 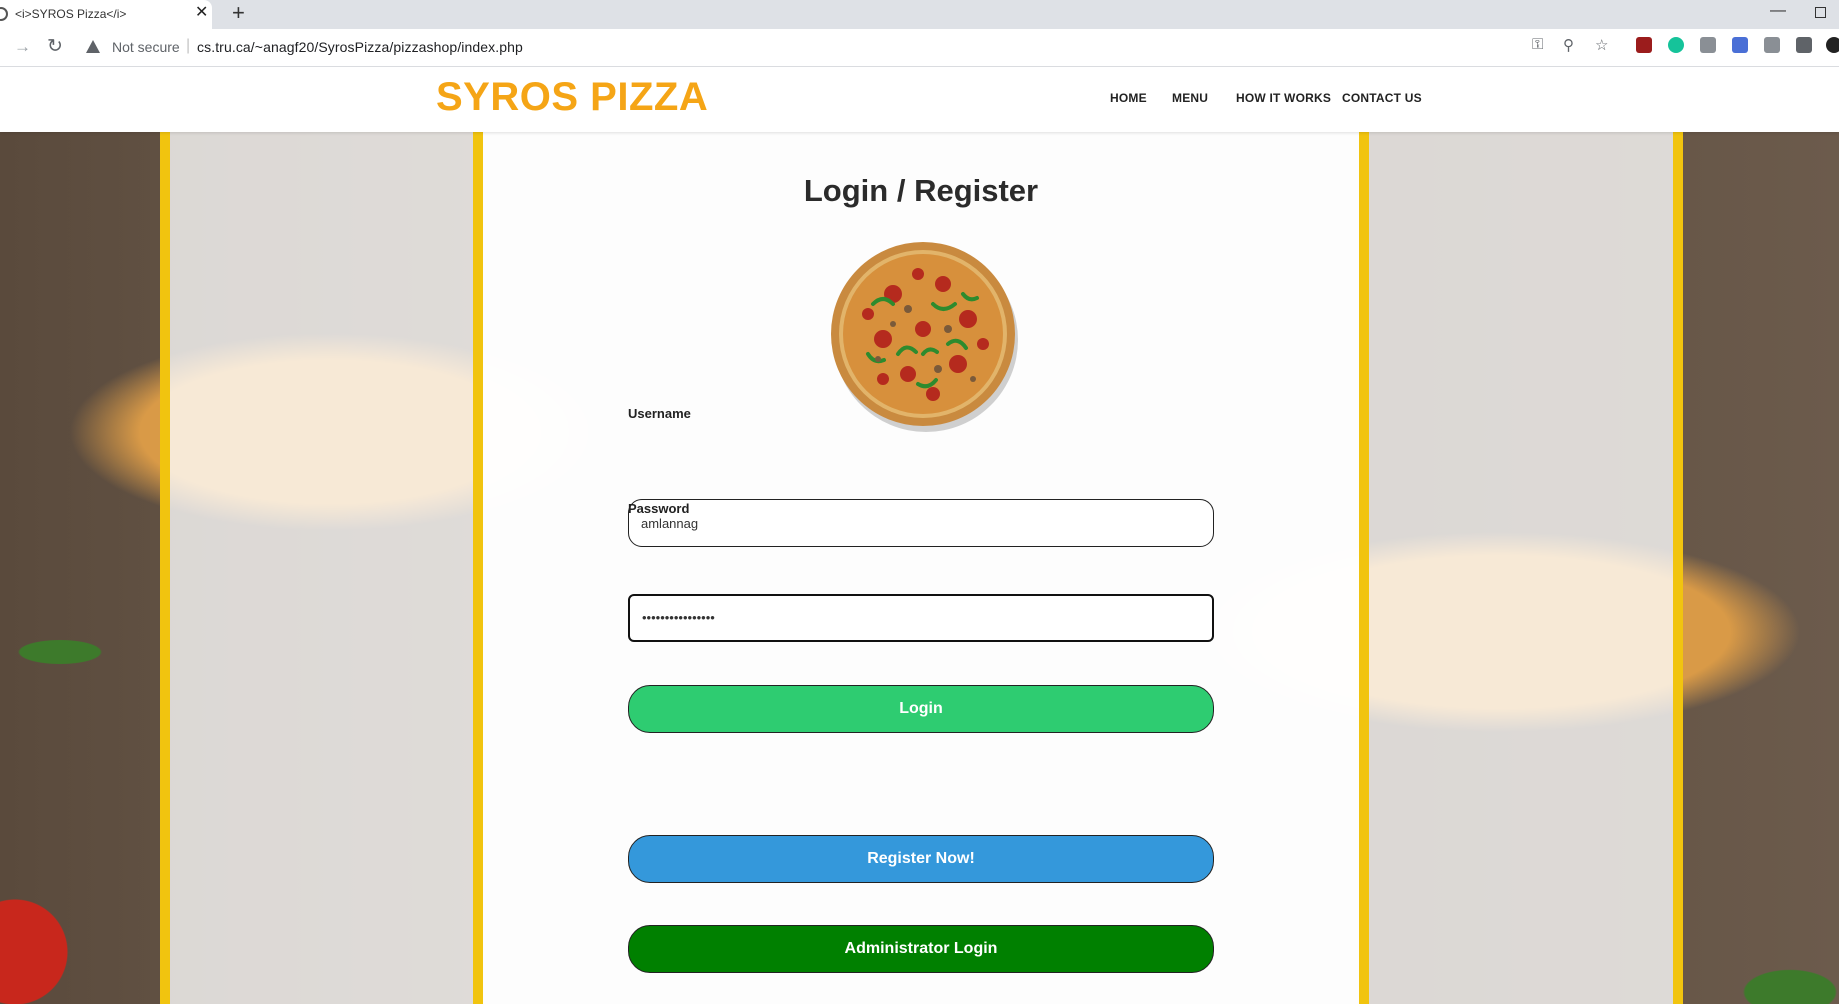 I want to click on drive-extension-icon, so click(x=1708, y=45).